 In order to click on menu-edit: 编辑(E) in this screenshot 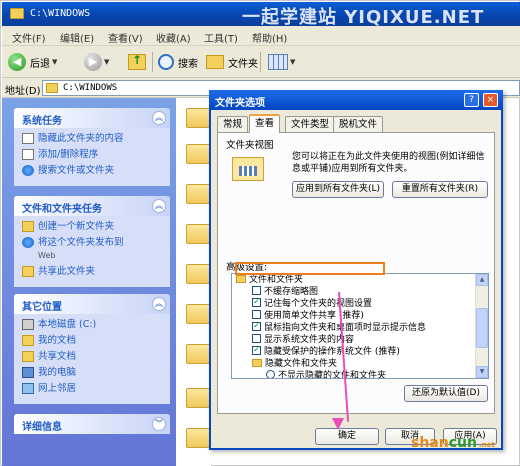, I will do `click(77, 37)`.